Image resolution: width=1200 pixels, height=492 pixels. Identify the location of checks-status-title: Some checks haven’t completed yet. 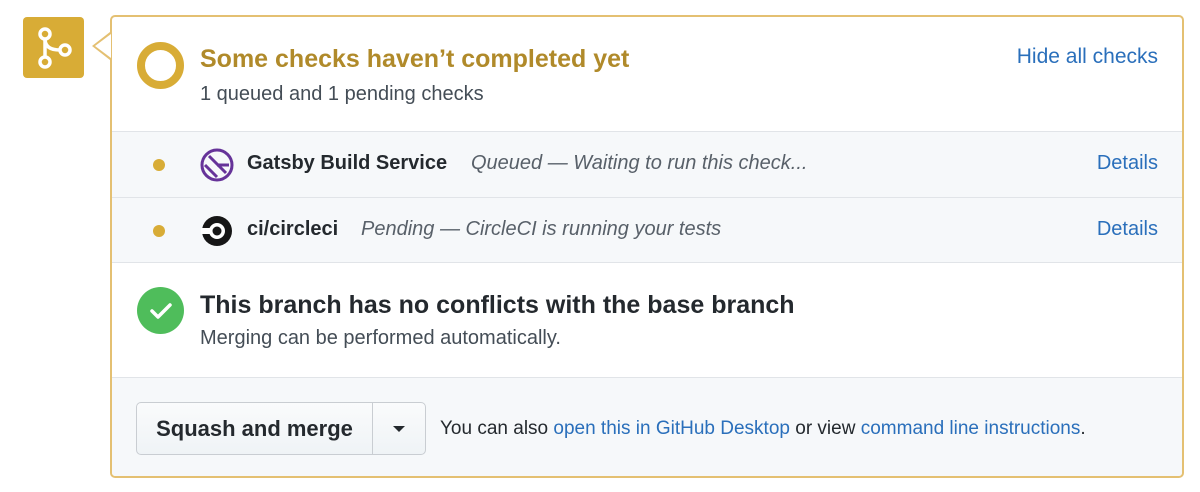
(415, 59).